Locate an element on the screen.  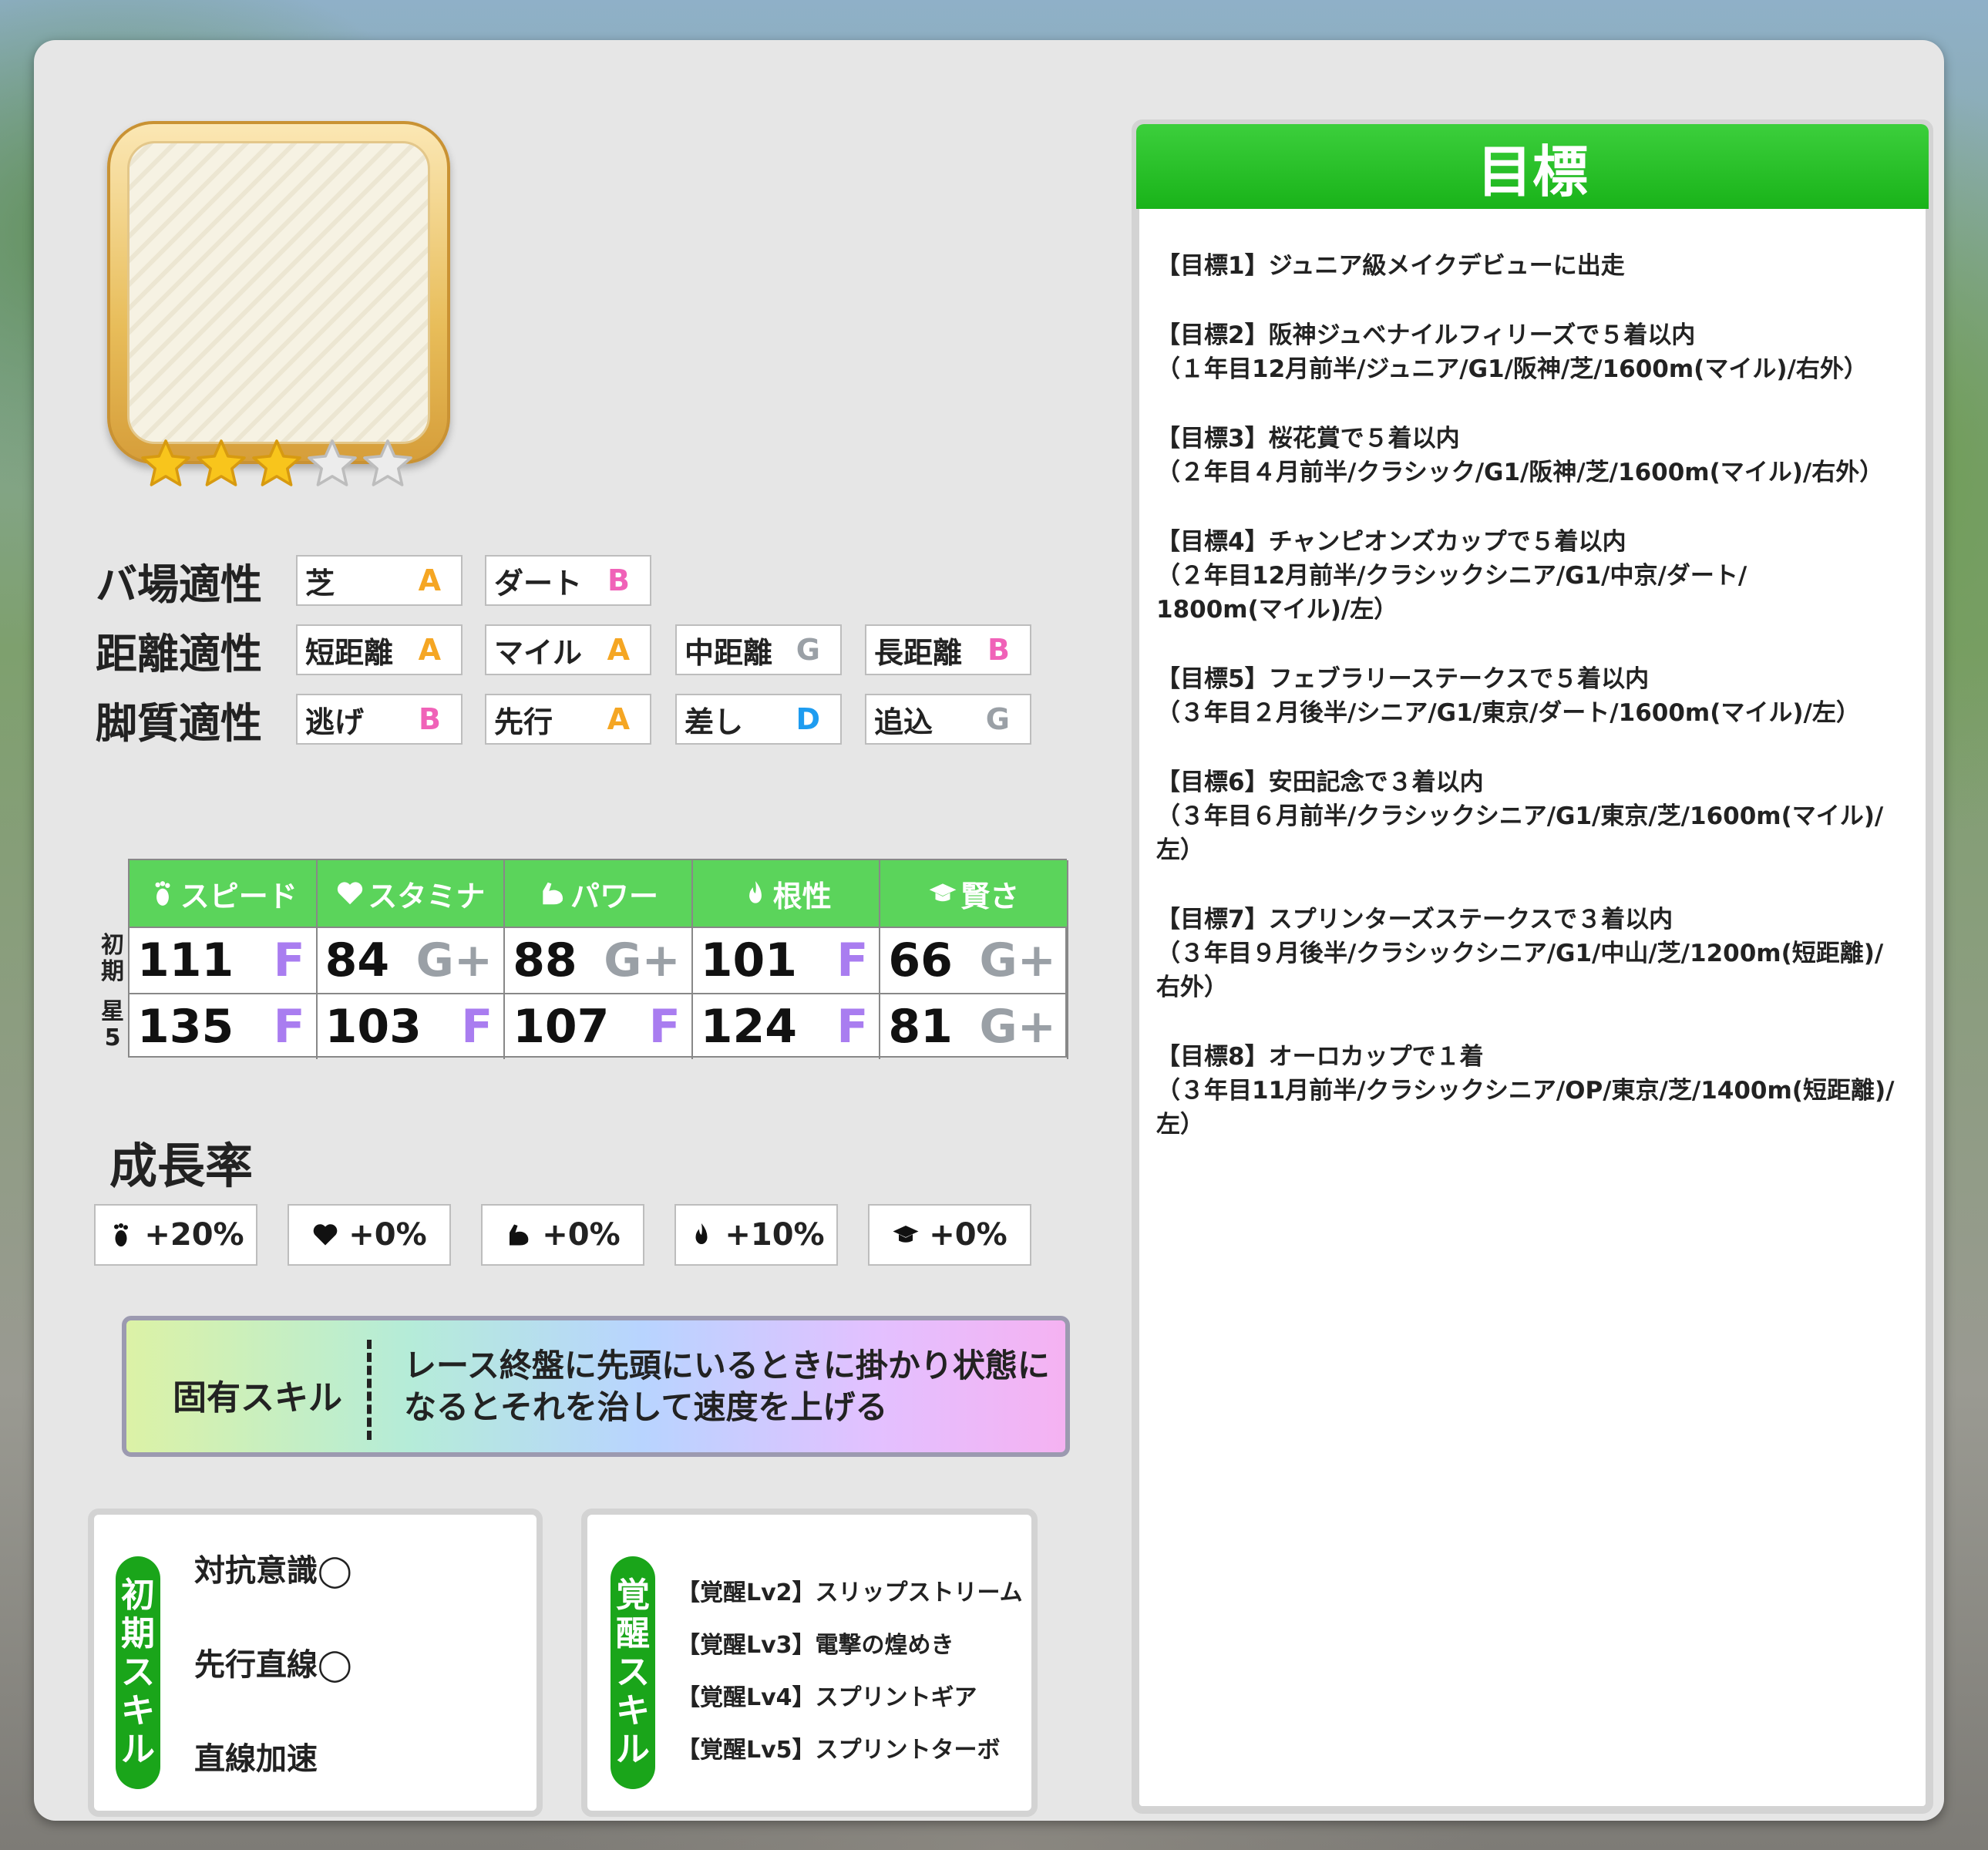
aptitude-label: 中距離 is located at coordinates (729, 653).